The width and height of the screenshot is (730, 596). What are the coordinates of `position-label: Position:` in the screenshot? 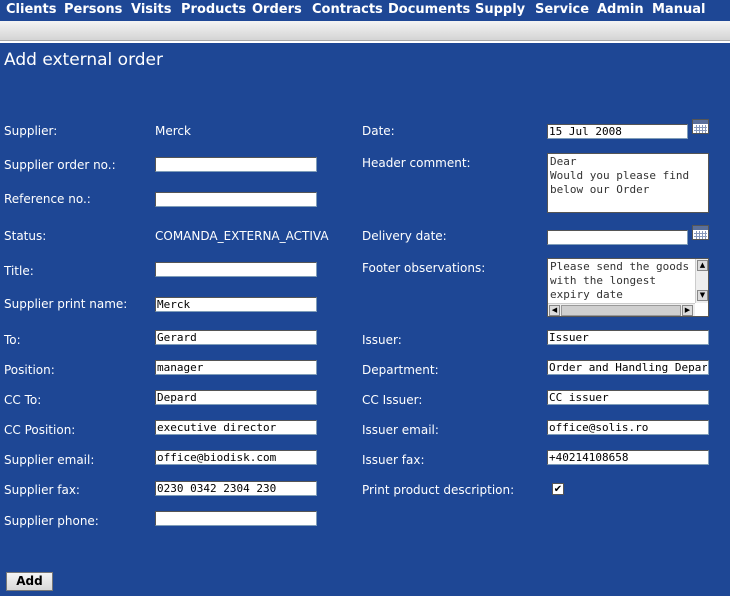 It's located at (29, 370).